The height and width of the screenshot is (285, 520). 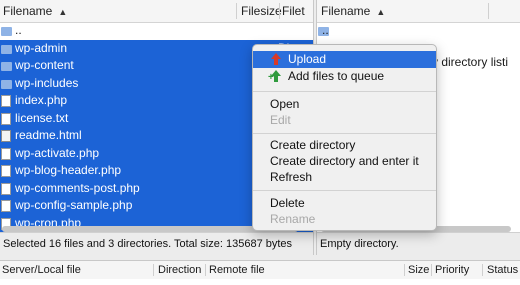 What do you see at coordinates (48, 135) in the screenshot?
I see `file-name: readme.html` at bounding box center [48, 135].